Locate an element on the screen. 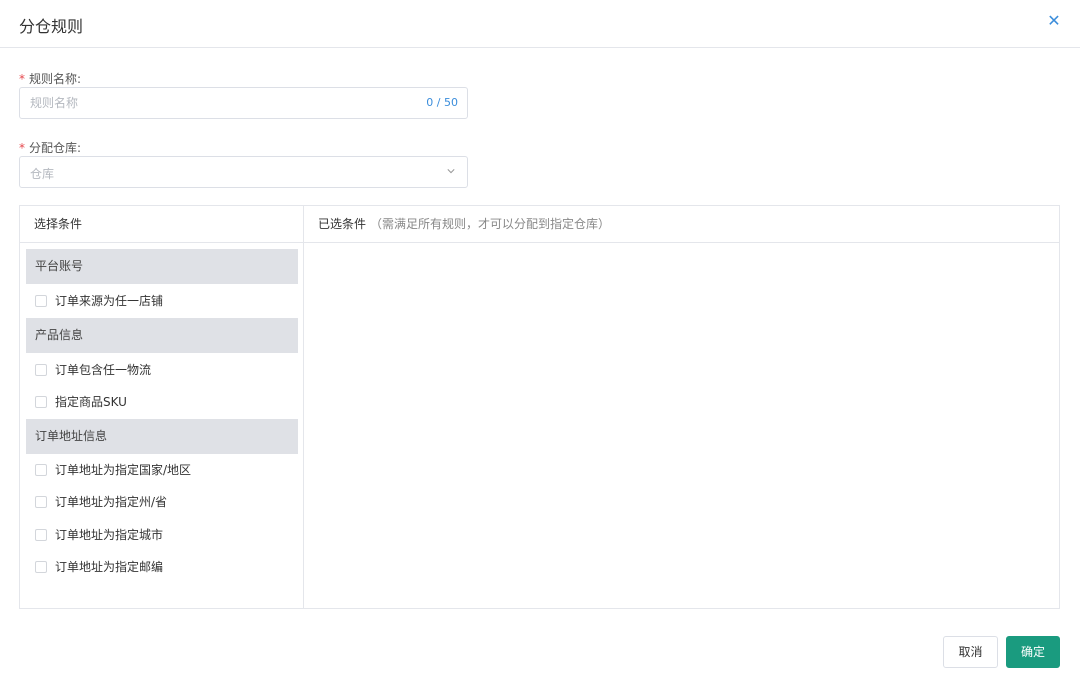 This screenshot has height=686, width=1080. dialog-header: 分仓规则 ✕ is located at coordinates (540, 24).